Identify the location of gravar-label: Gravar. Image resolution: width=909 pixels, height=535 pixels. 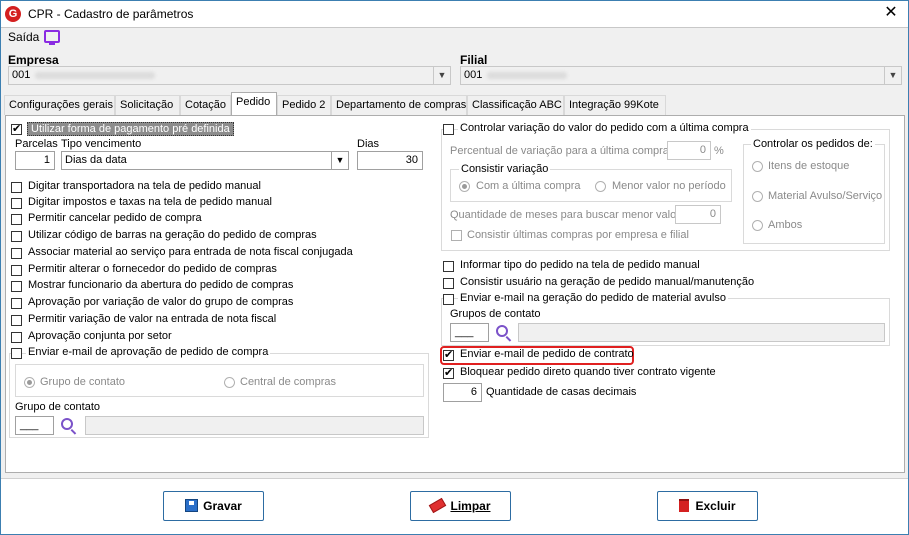
(222, 506).